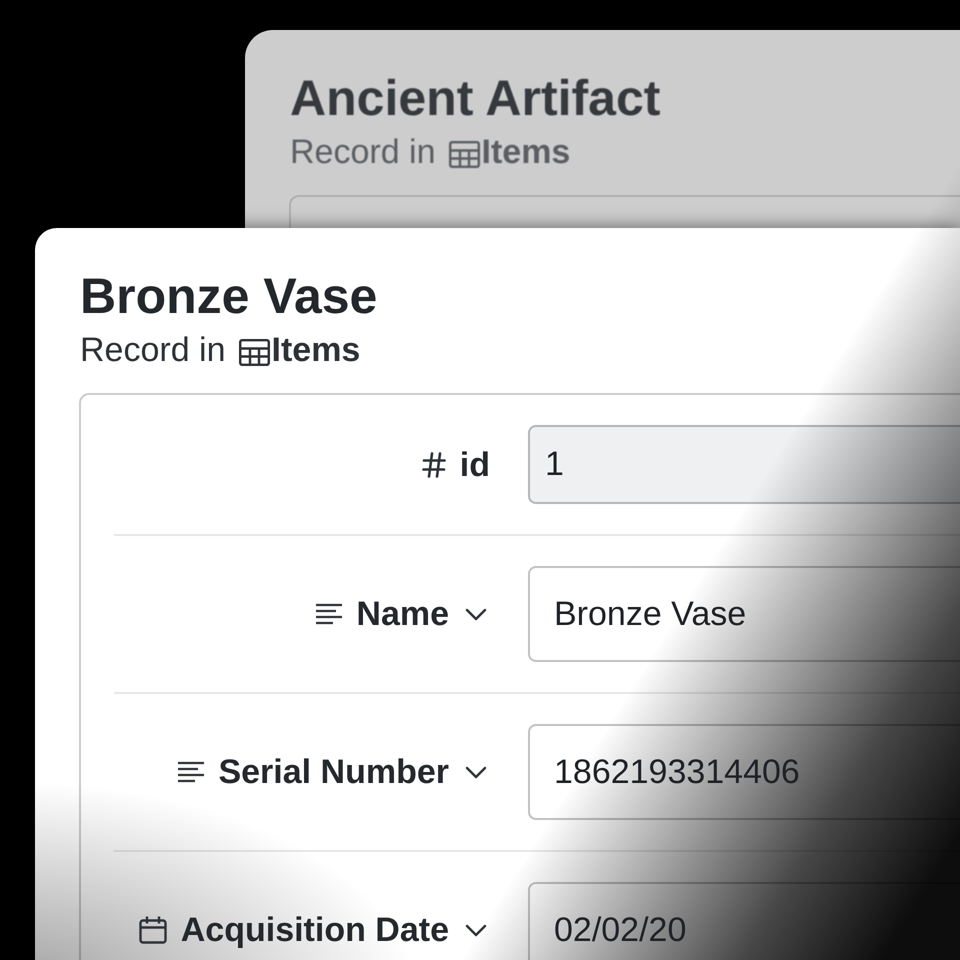  I want to click on field-label: id, so click(475, 464).